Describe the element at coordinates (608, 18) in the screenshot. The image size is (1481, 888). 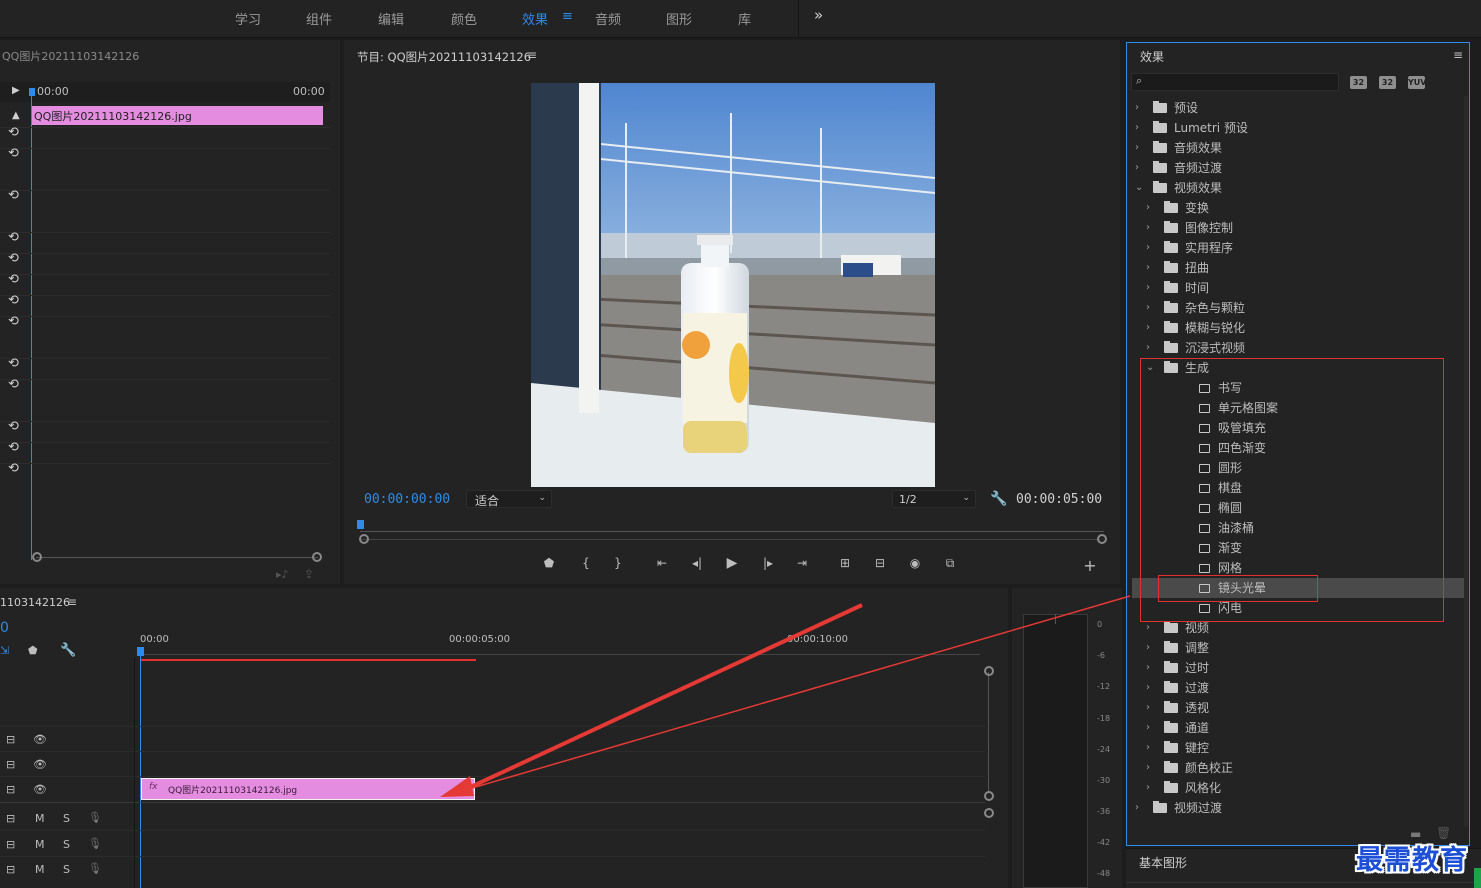
I see `ws-tab-audio: 音频` at that location.